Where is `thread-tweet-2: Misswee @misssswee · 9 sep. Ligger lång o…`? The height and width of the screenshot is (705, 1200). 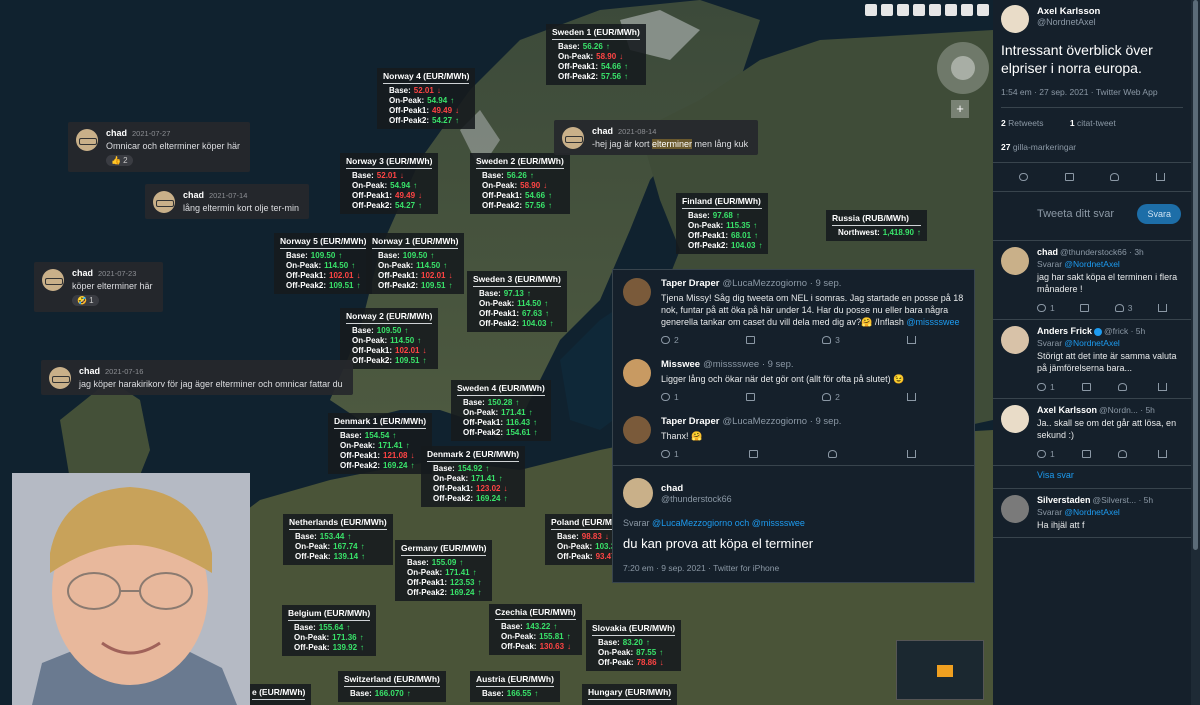 thread-tweet-2: Misswee @misssswee · 9 sep. Ligger lång o… is located at coordinates (793, 379).